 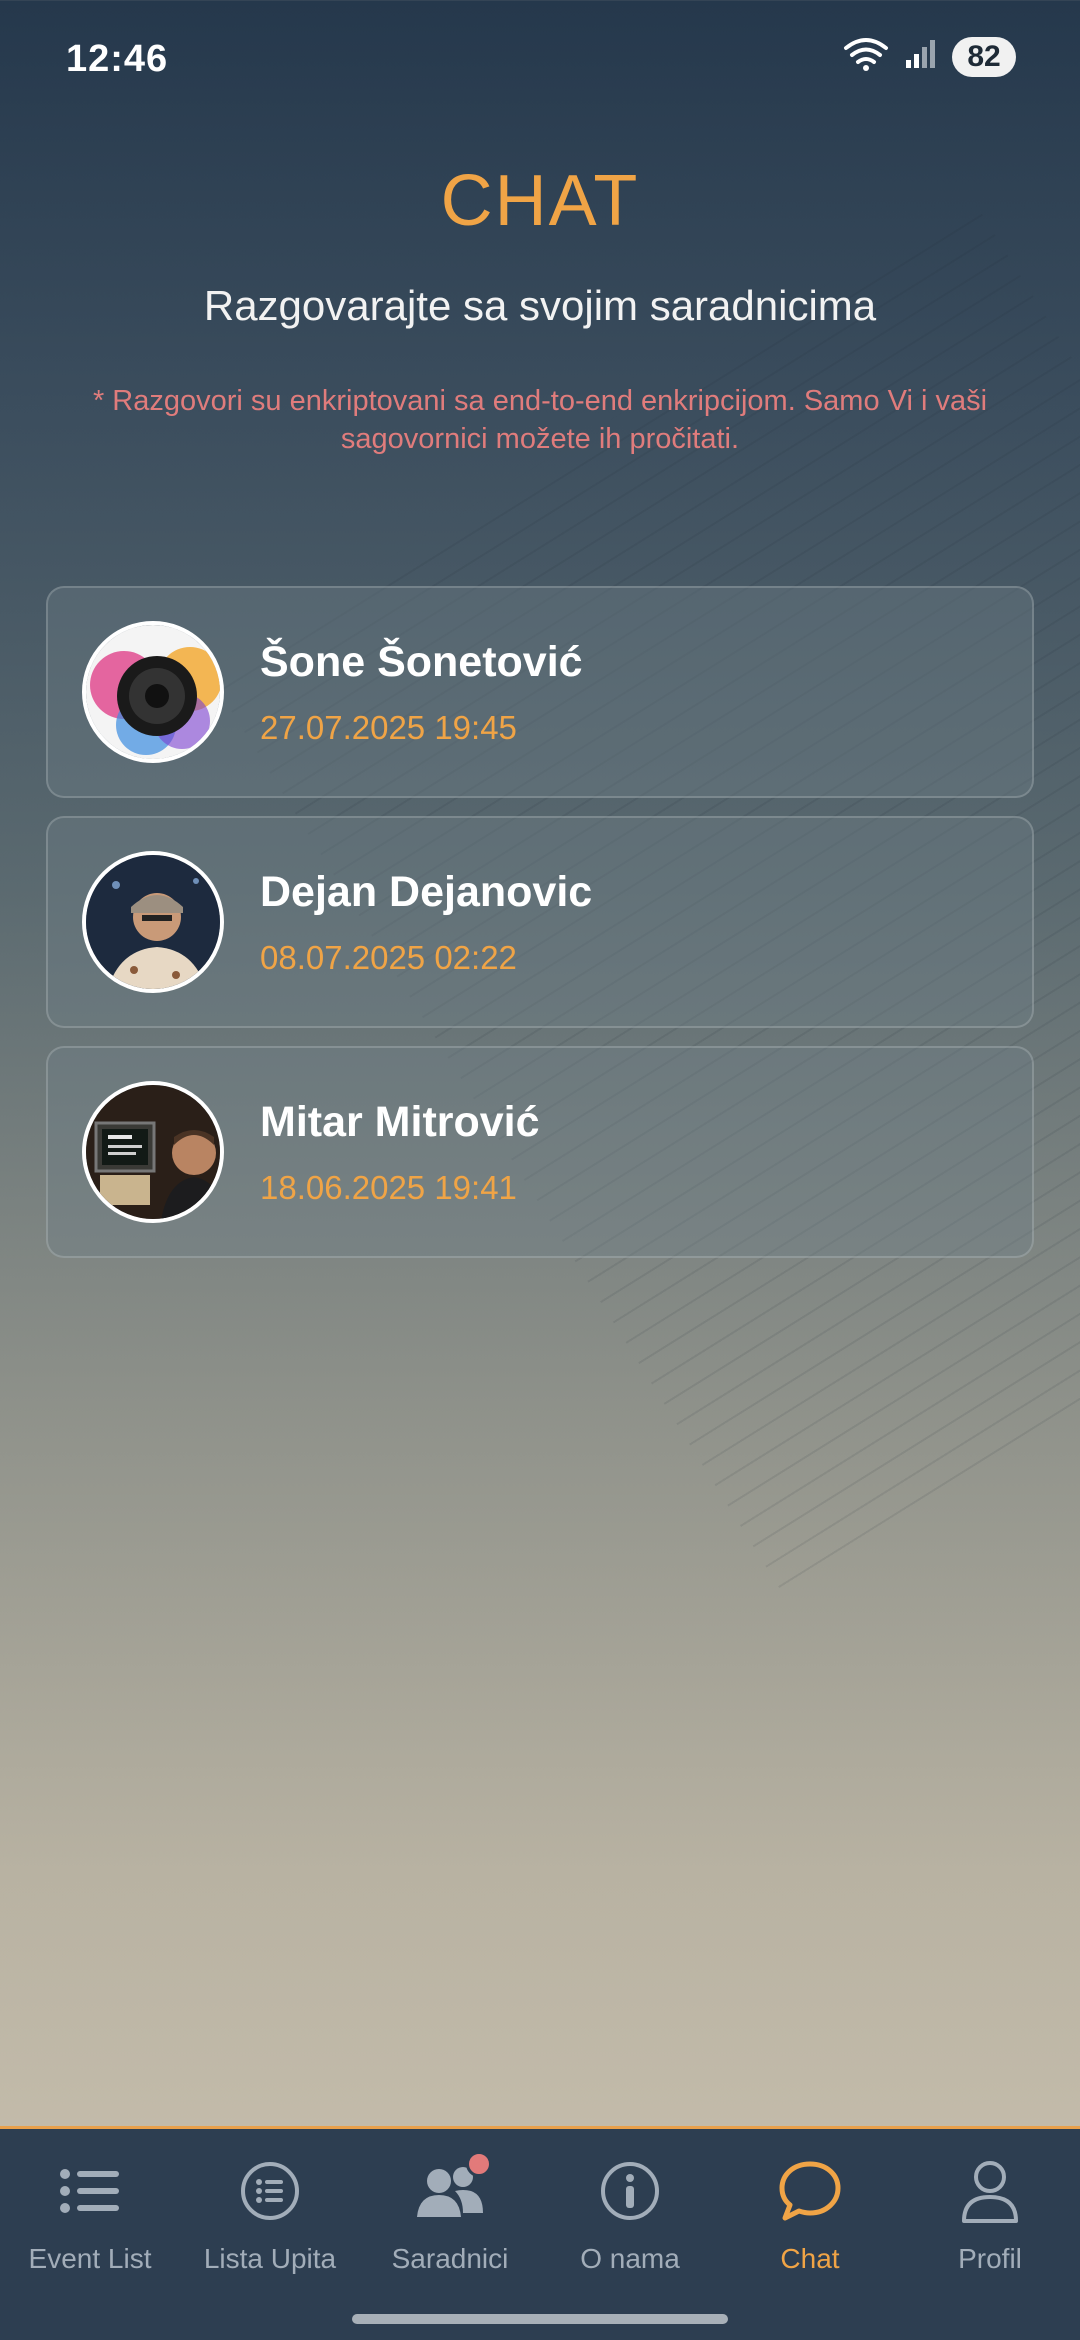 What do you see at coordinates (450, 2258) in the screenshot?
I see `nav-label: Saradnici` at bounding box center [450, 2258].